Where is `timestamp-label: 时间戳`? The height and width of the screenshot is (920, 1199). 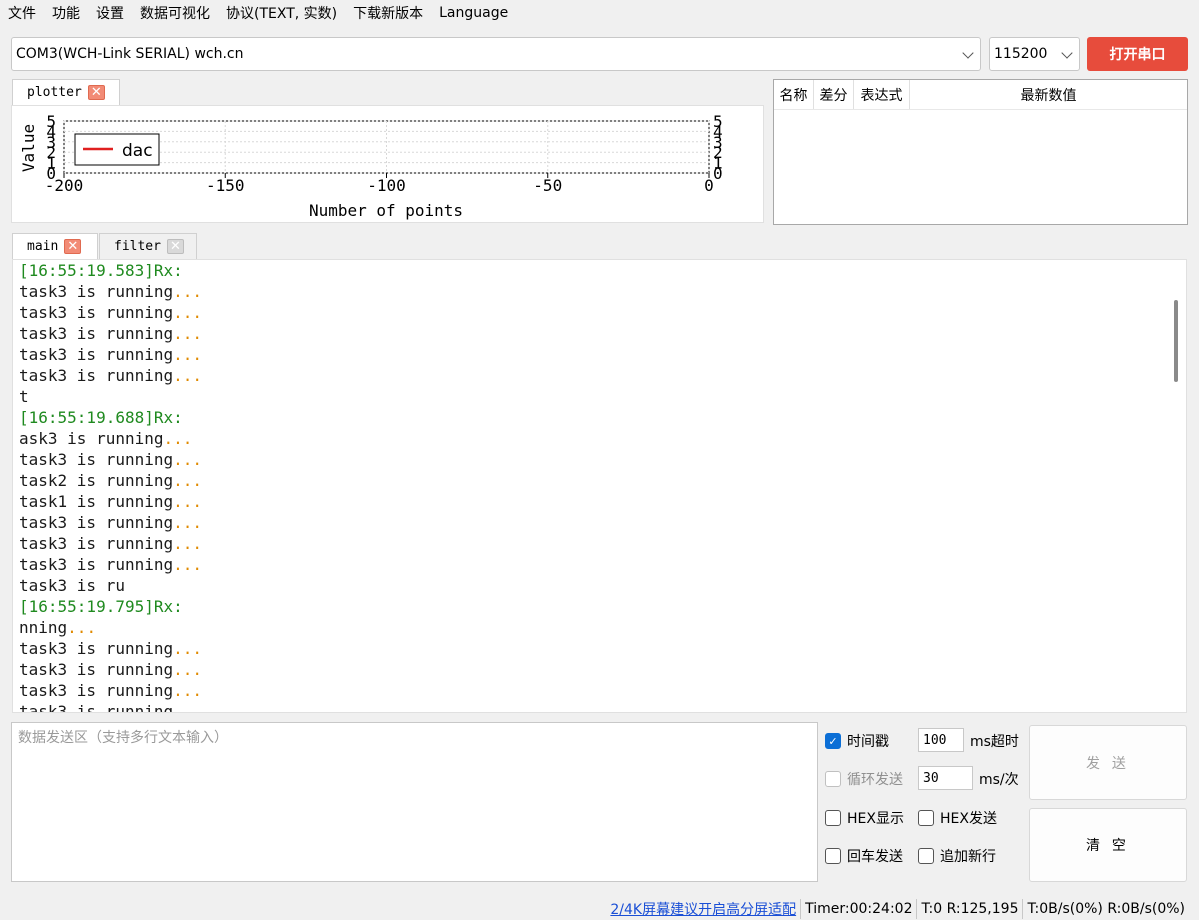 timestamp-label: 时间戳 is located at coordinates (868, 742).